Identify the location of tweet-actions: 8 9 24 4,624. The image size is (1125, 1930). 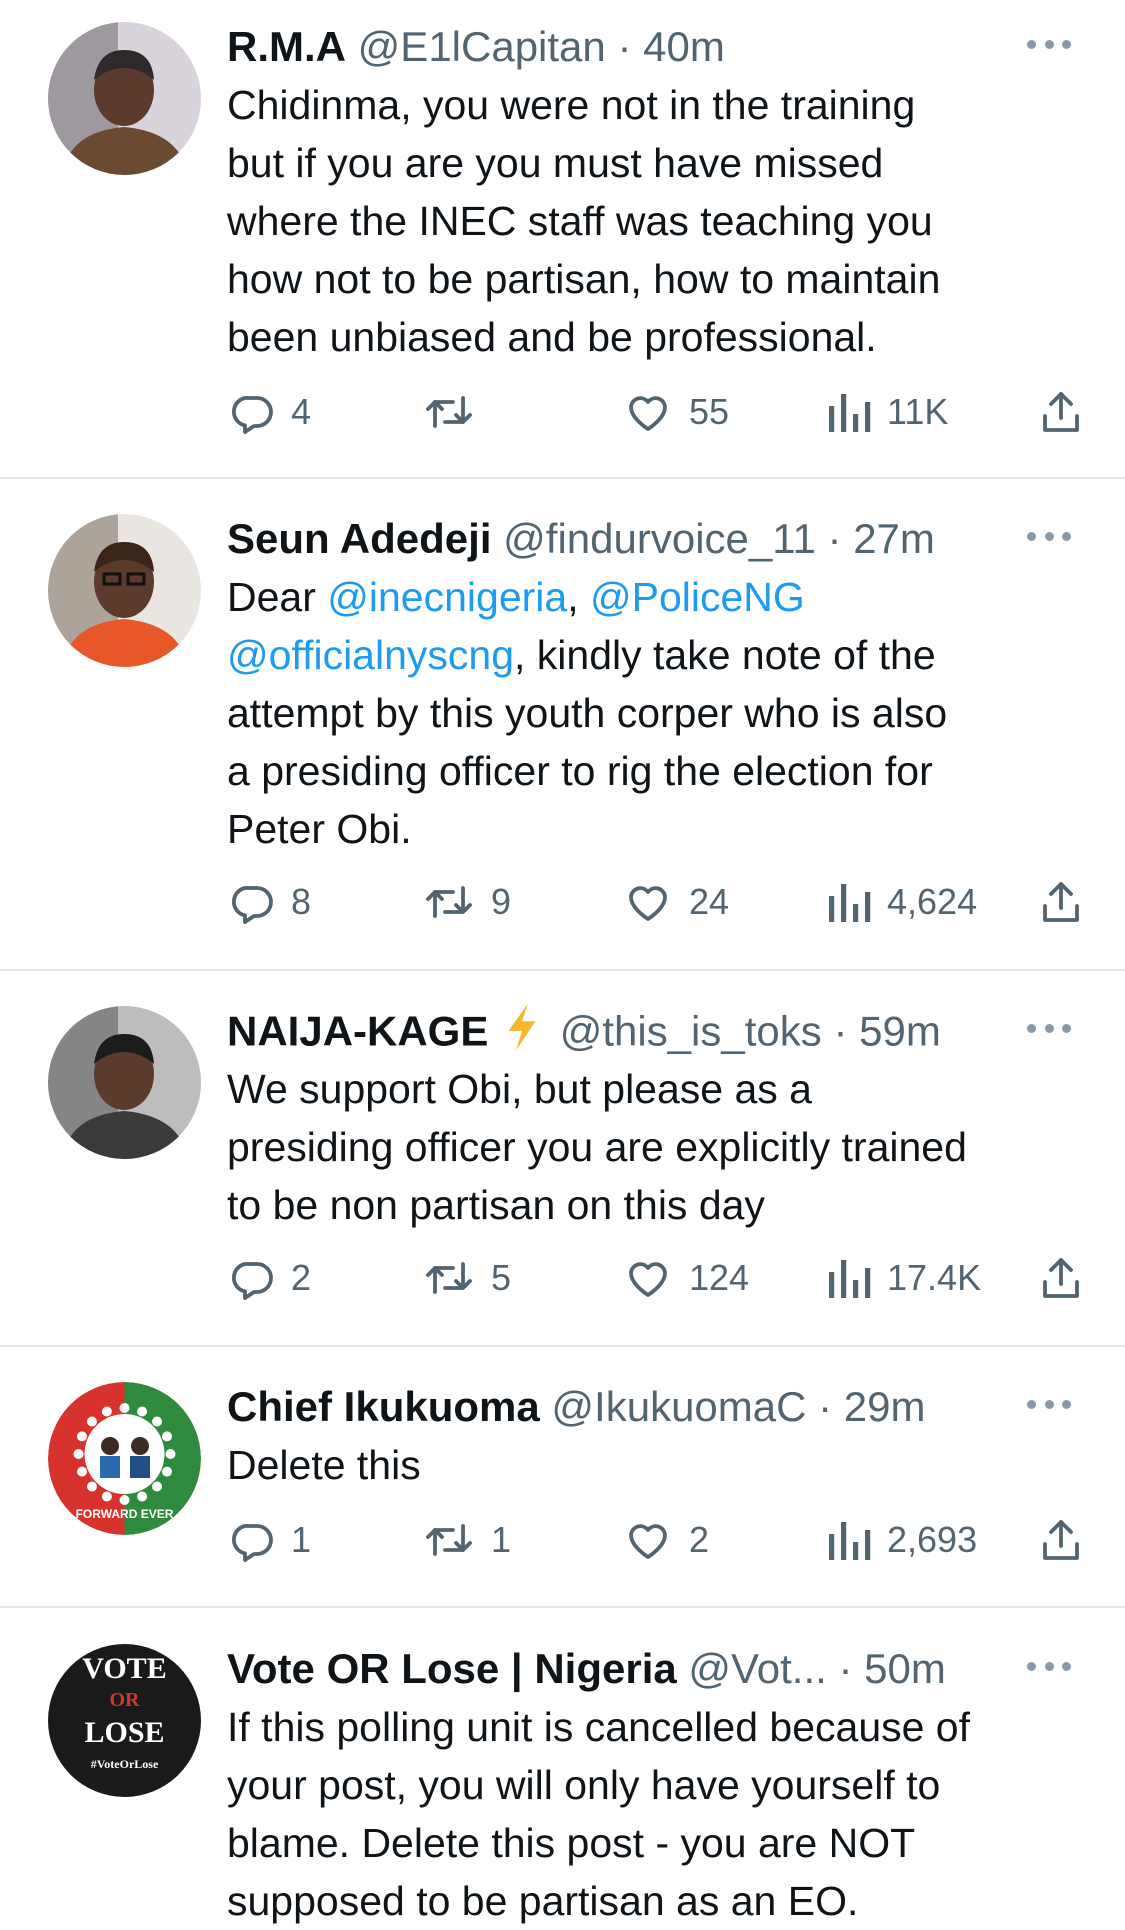
(664, 902).